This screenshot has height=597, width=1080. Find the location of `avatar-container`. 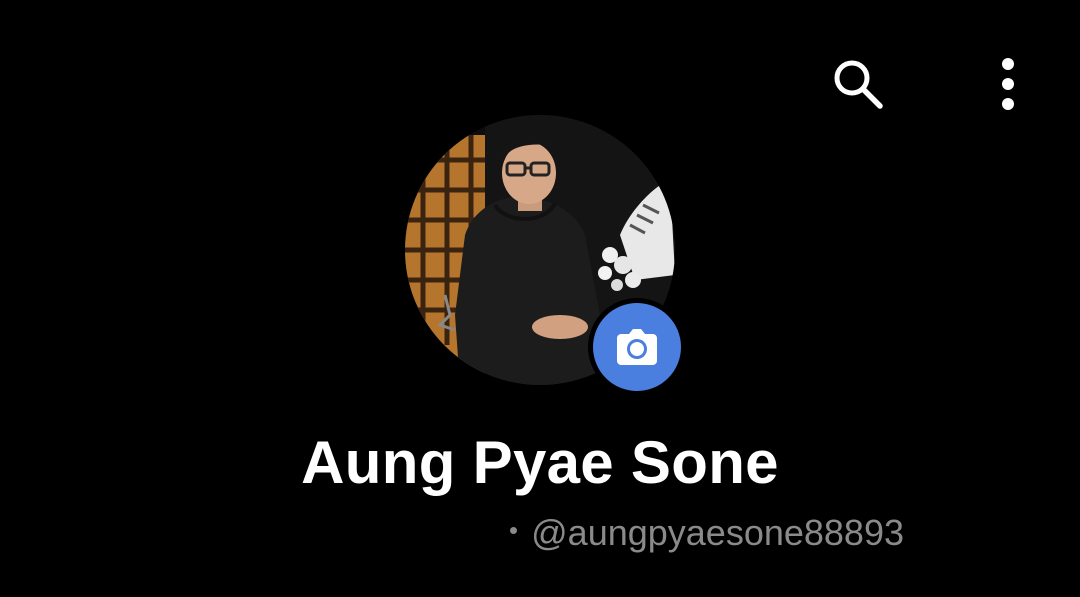

avatar-container is located at coordinates (545, 255).